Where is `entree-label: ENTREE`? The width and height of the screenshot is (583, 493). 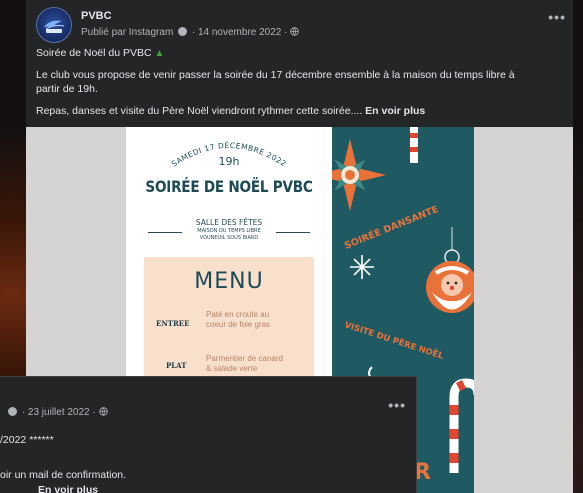
entree-label: ENTREE is located at coordinates (173, 323).